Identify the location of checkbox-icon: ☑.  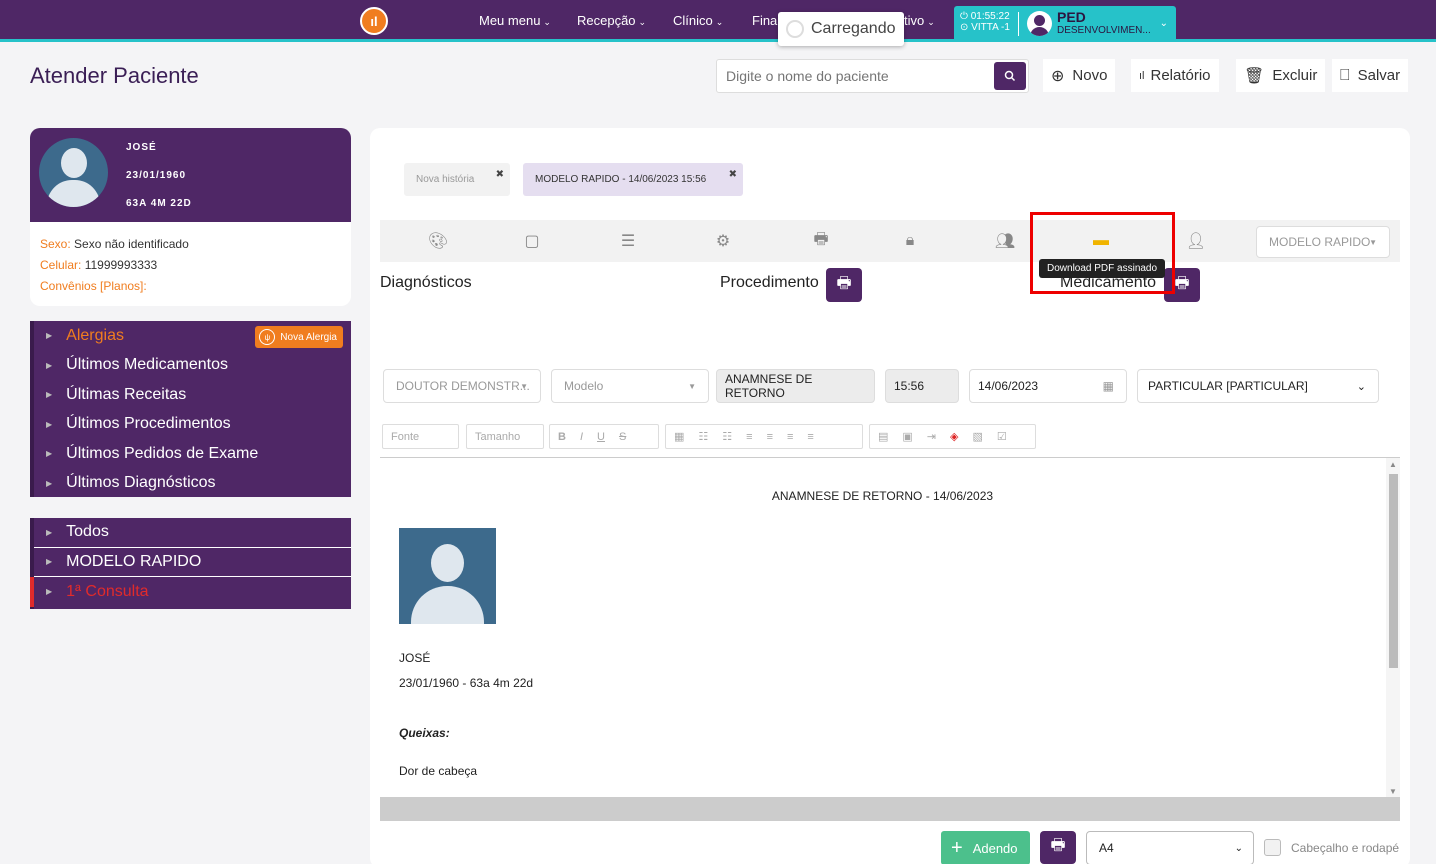
(1002, 436).